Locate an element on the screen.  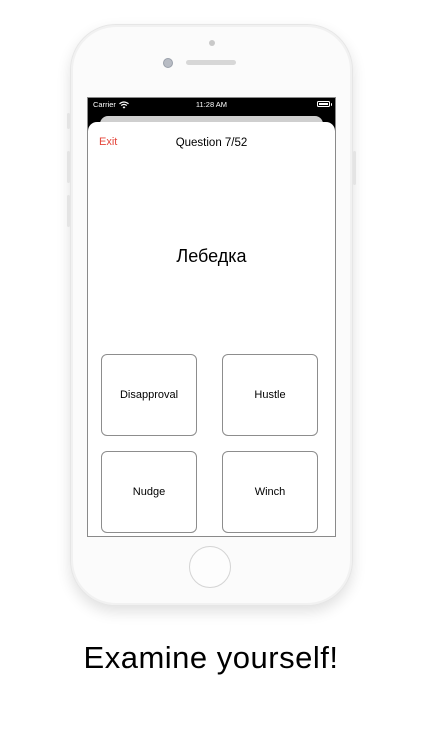
volume-down-button is located at coordinates (68, 211).